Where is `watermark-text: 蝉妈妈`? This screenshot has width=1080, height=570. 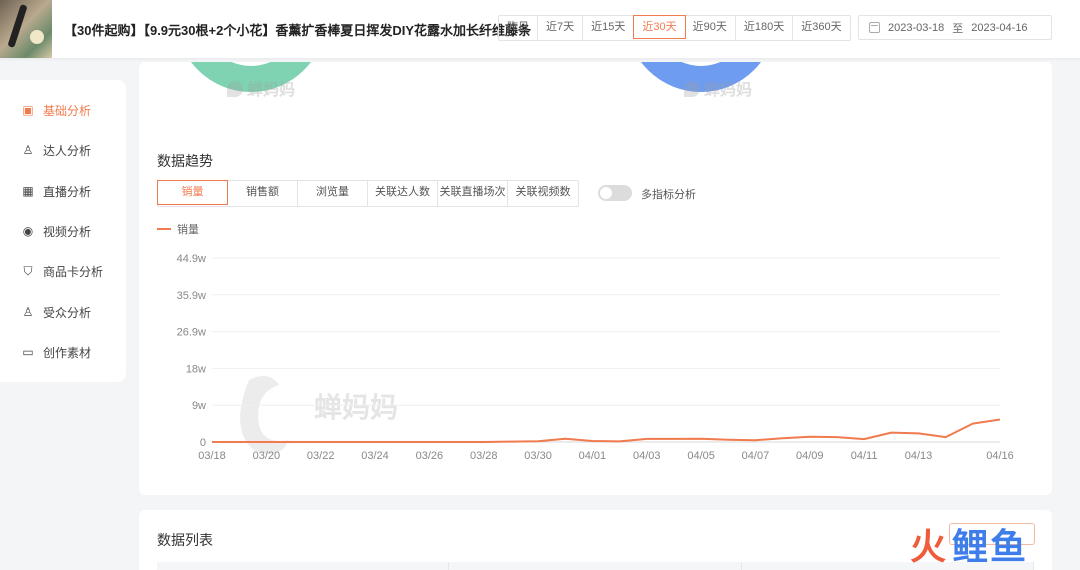
watermark-text: 蝉妈妈 is located at coordinates (356, 407).